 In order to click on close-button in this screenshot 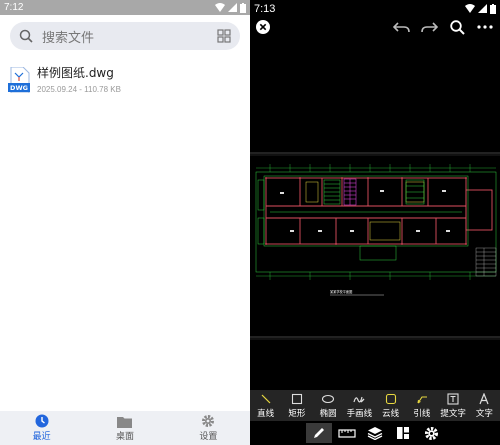, I will do `click(263, 27)`.